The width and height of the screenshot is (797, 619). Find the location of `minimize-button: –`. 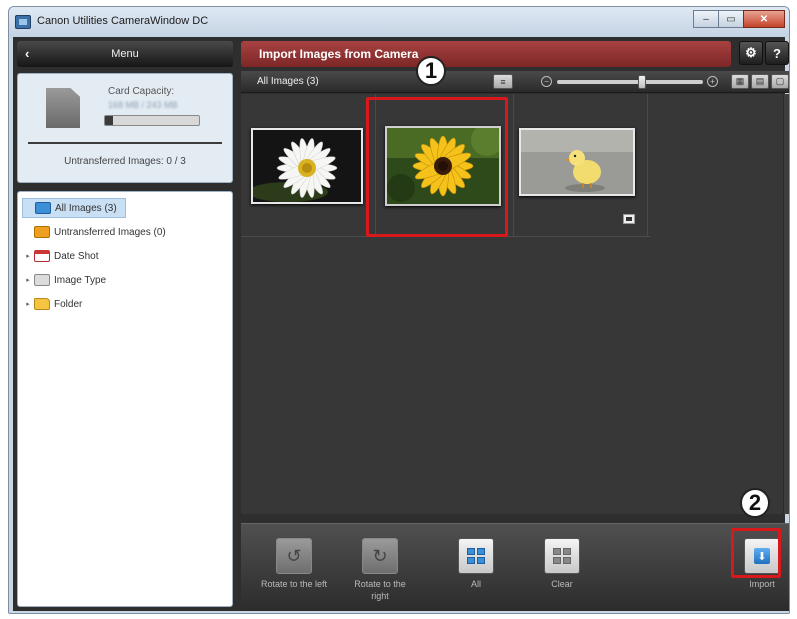

minimize-button: – is located at coordinates (706, 19).